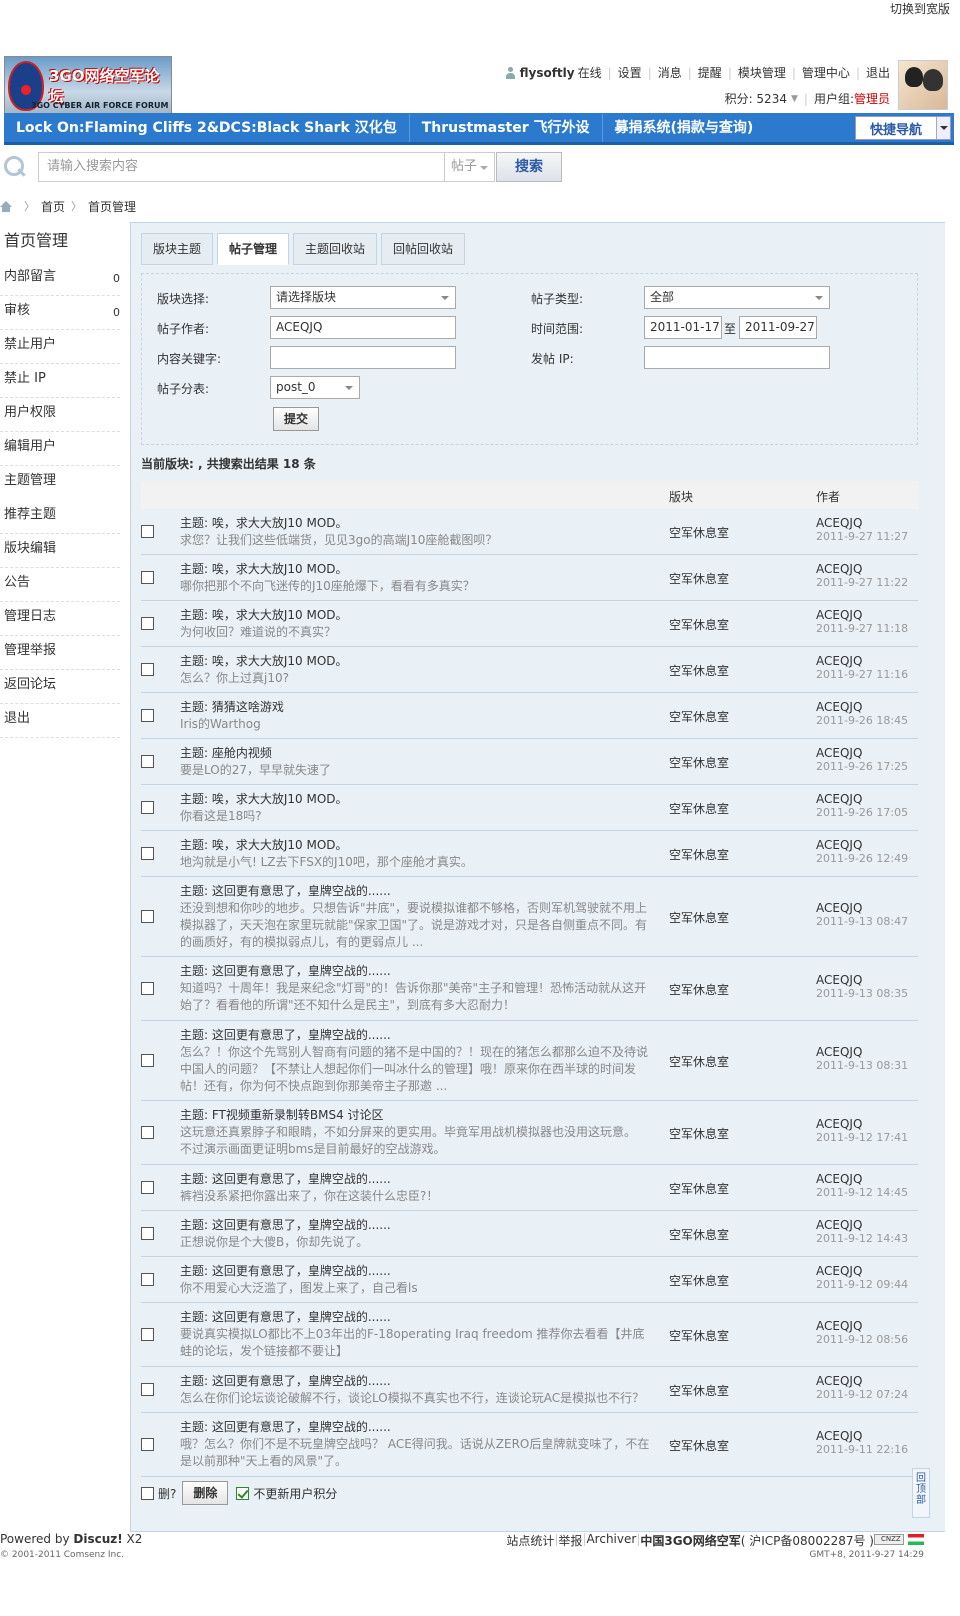  Describe the element at coordinates (921, 1493) in the screenshot. I see `back-to-top-button: 回顶部` at that location.